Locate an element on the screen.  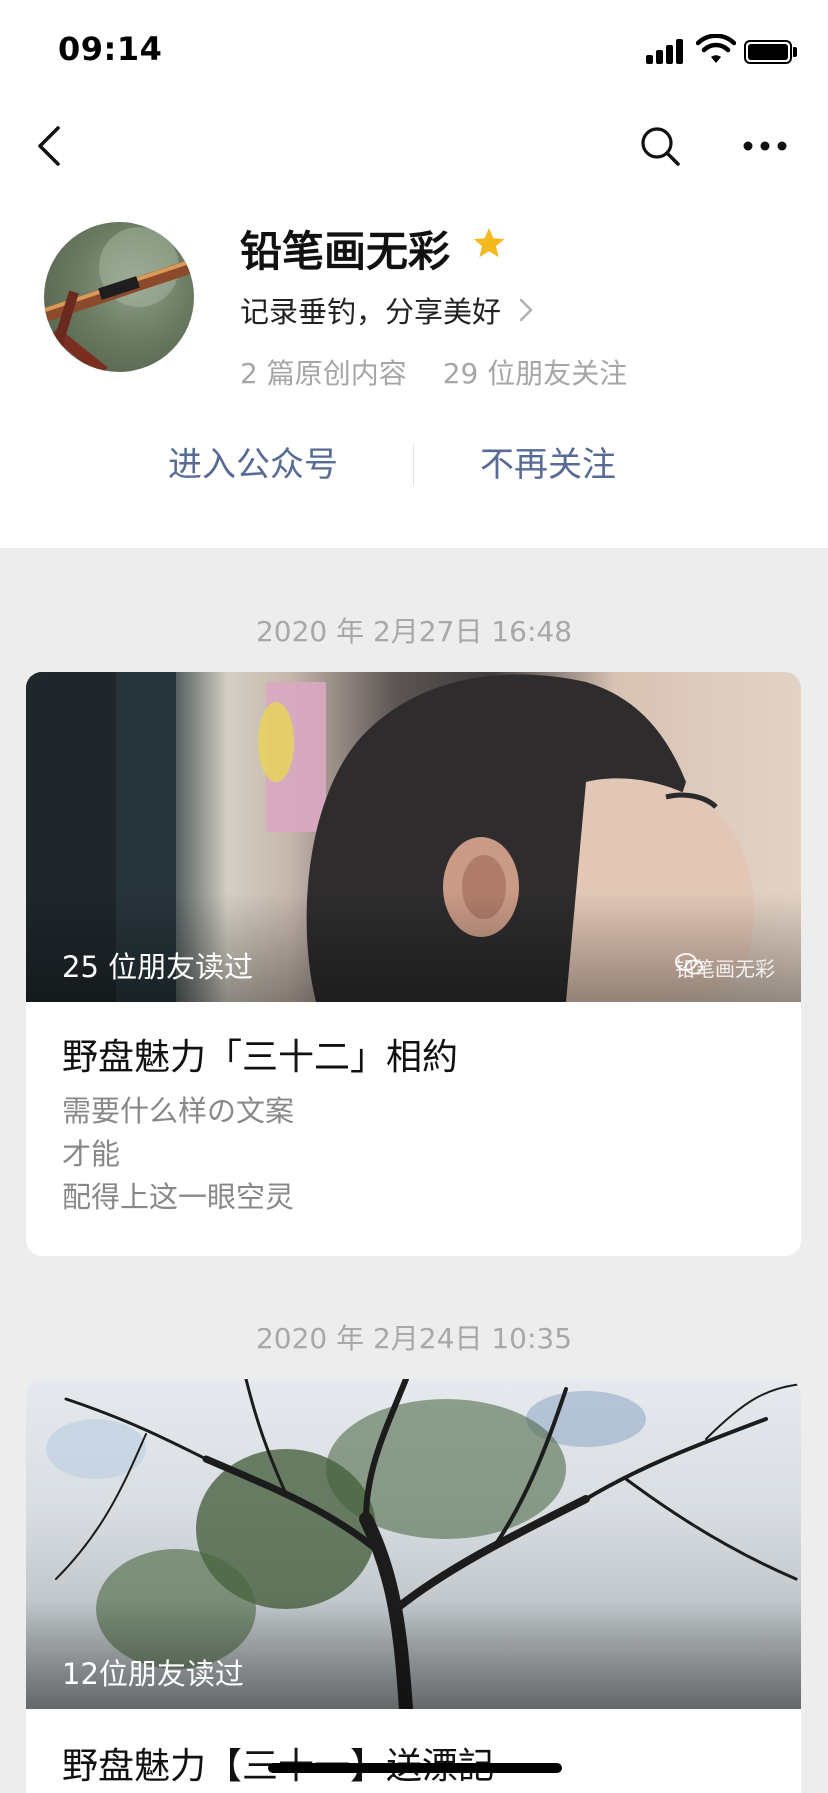
action-bar: 进入公众号 不再关注 is located at coordinates (414, 465).